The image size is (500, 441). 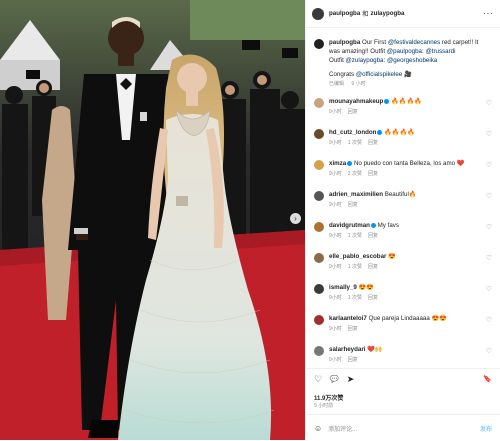 I want to click on post-actions: ♡ 💬 ➤ 🔖, so click(x=403, y=378).